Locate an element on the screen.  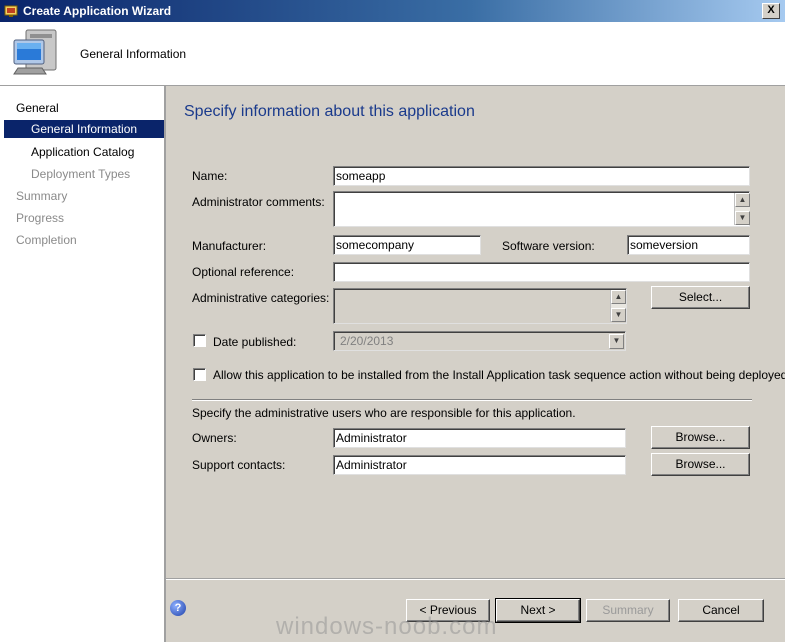
date-published-checkbox is located at coordinates (199, 340).